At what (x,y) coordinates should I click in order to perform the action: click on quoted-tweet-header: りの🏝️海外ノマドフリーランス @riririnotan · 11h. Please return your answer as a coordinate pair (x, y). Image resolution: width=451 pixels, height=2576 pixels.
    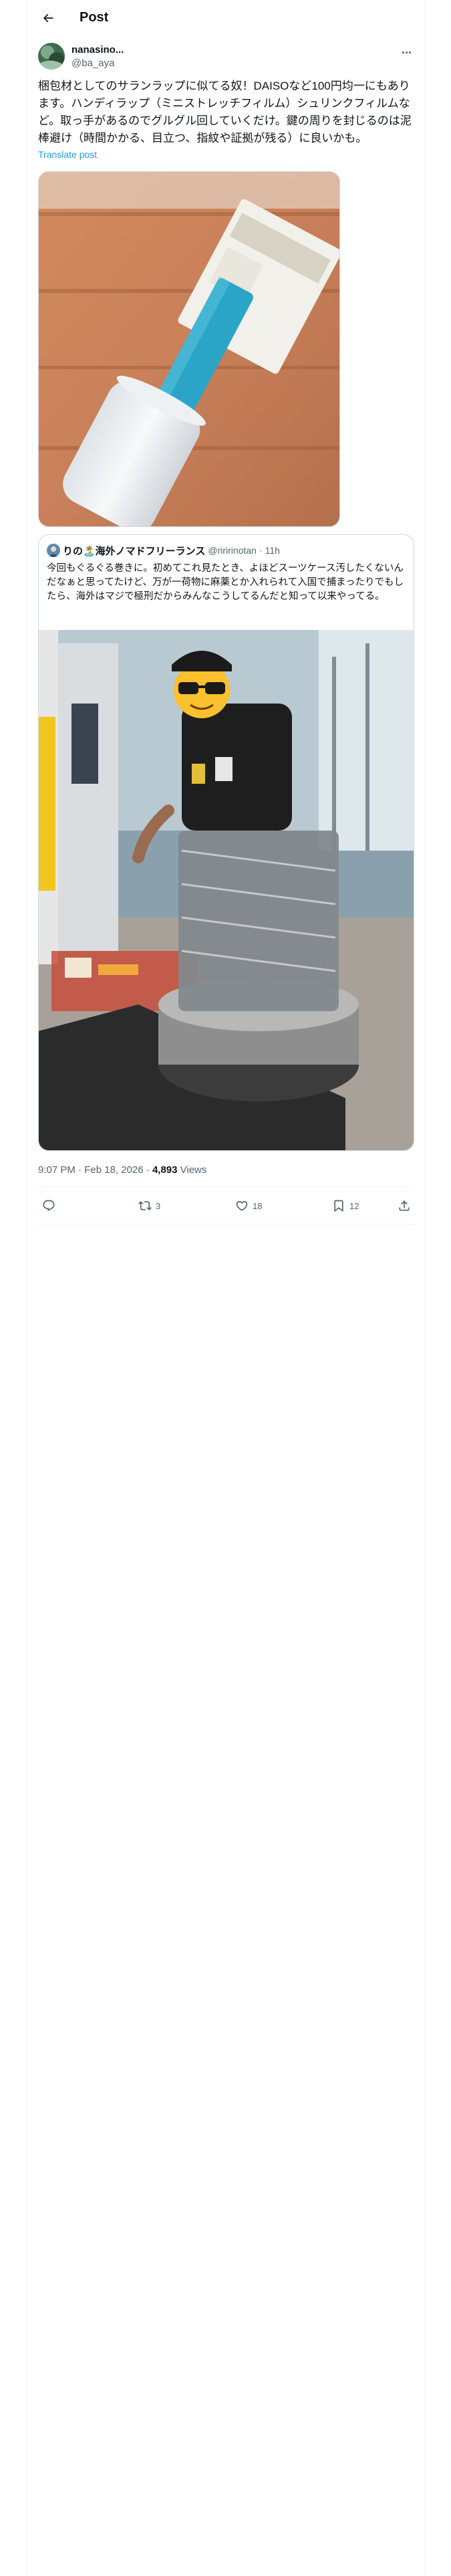
    Looking at the image, I should click on (163, 550).